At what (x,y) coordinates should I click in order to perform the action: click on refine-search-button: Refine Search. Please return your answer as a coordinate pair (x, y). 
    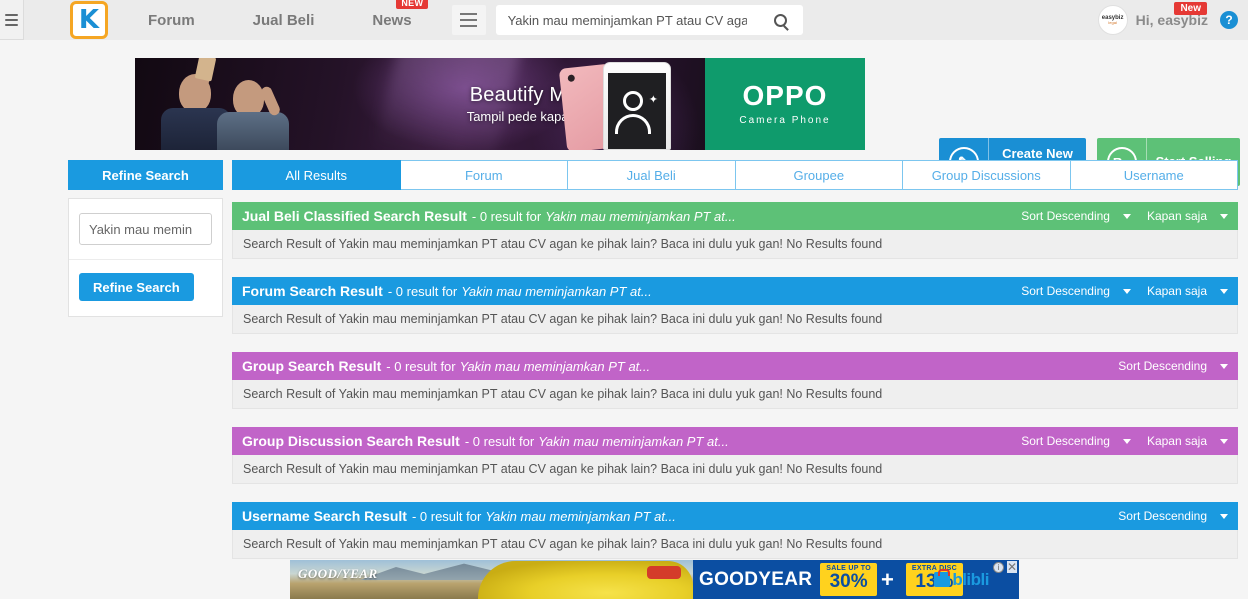
    Looking at the image, I should click on (136, 287).